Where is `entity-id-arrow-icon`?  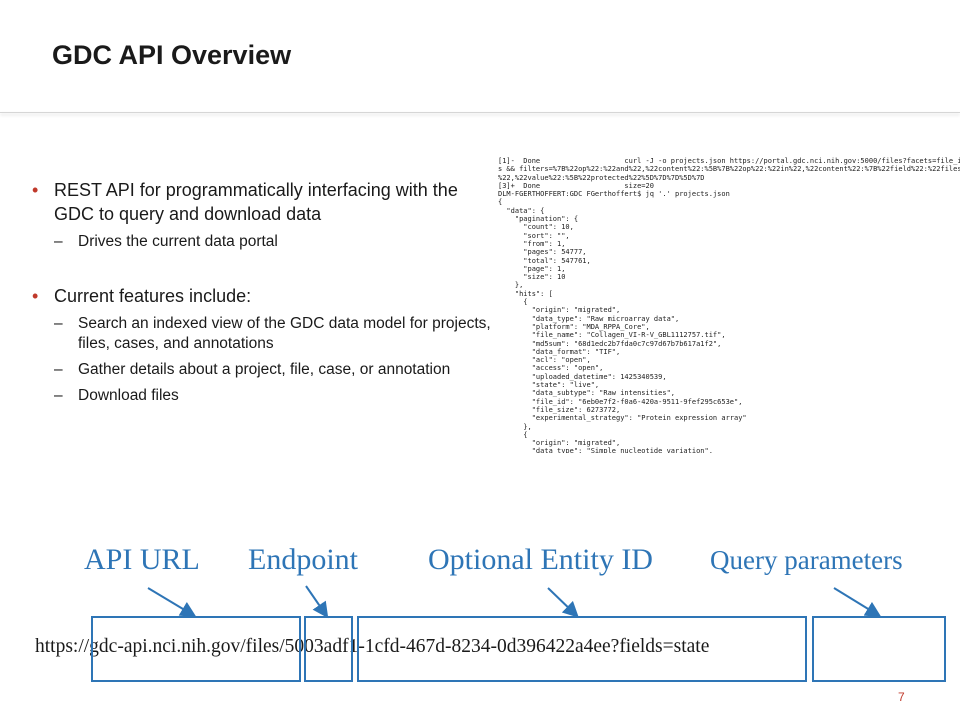 entity-id-arrow-icon is located at coordinates (563, 602).